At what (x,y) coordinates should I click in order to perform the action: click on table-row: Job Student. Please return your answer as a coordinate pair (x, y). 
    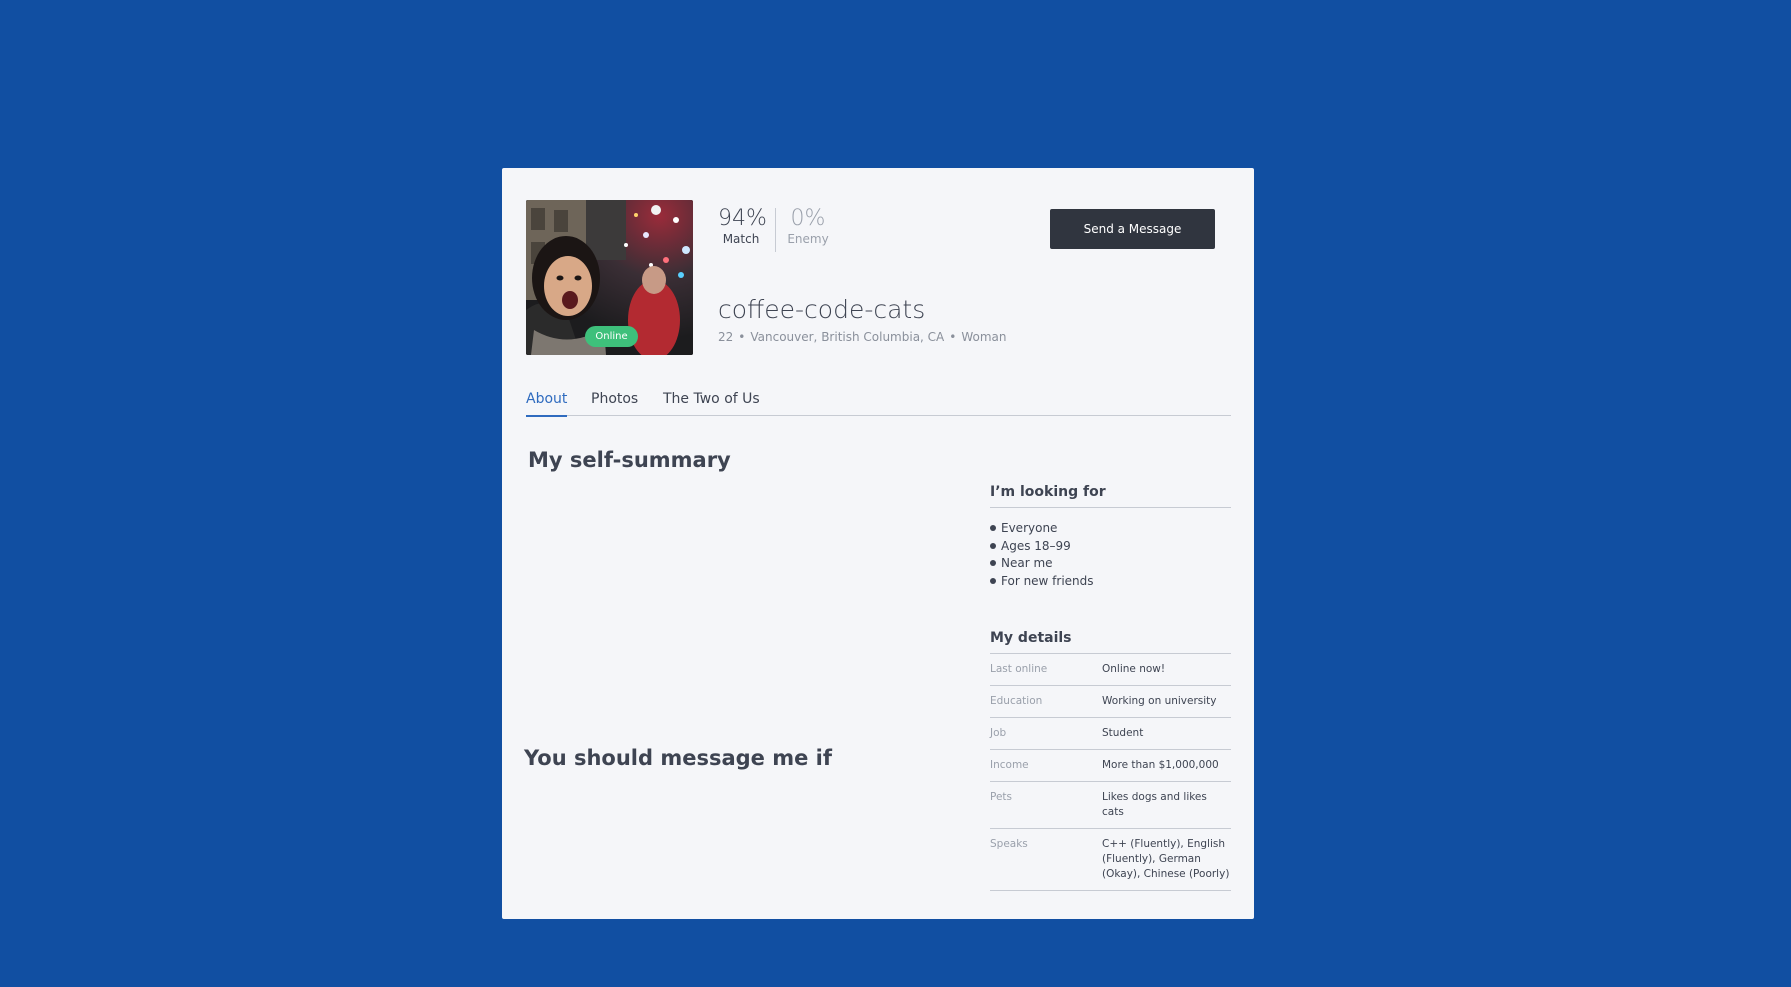
    Looking at the image, I should click on (1110, 733).